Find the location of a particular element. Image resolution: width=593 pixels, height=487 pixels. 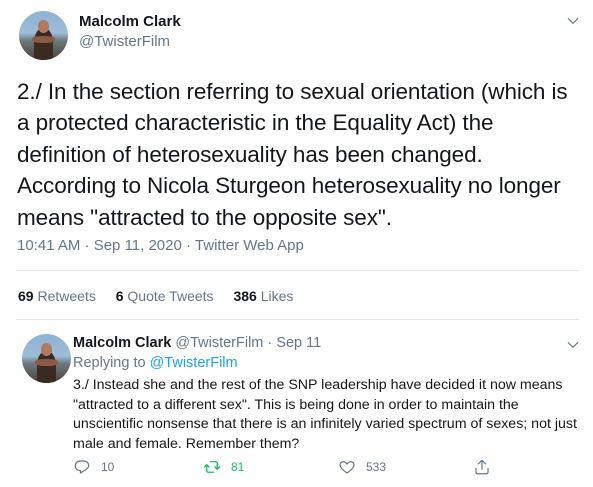

retweet-icon is located at coordinates (212, 467).